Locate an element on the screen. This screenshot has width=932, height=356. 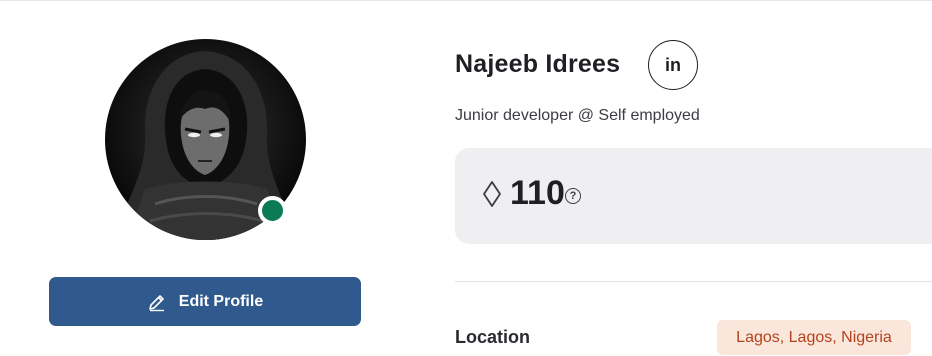
location-label: Location is located at coordinates (492, 337).